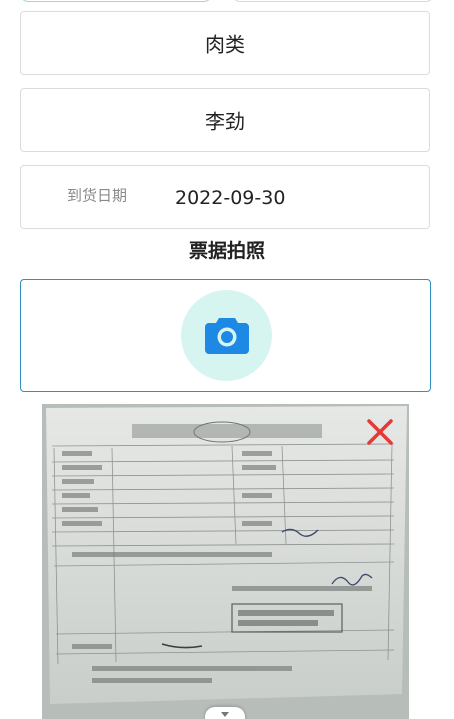  Describe the element at coordinates (116, 1) in the screenshot. I see `top-field-left-partial` at that location.